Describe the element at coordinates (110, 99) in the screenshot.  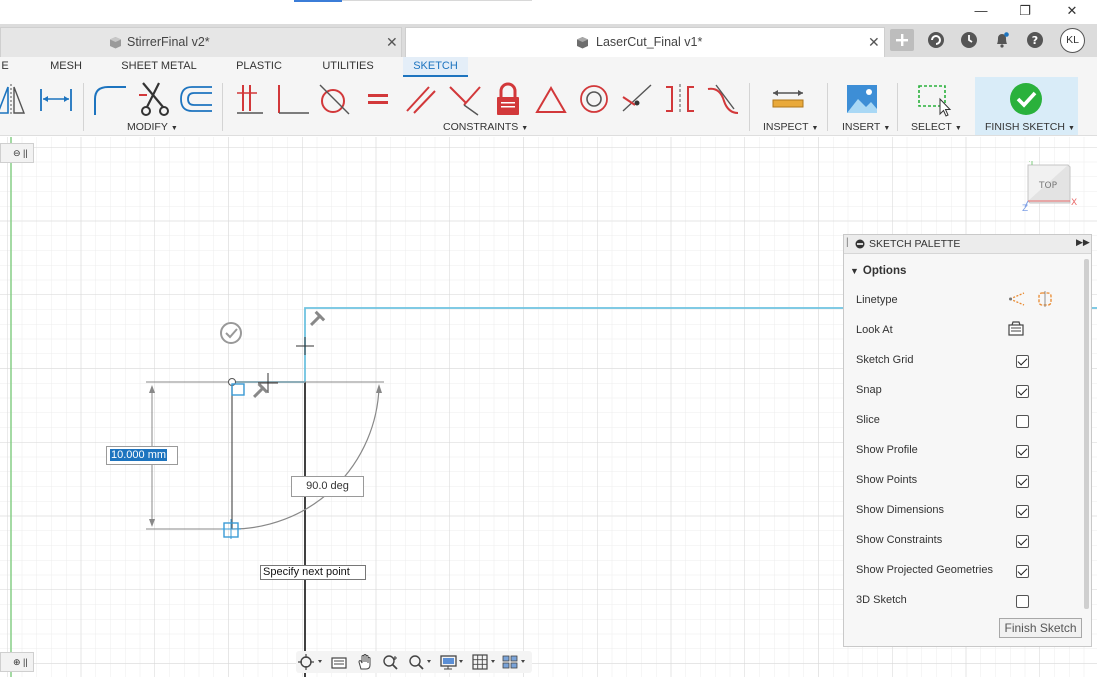
I see `fillet-icon` at that location.